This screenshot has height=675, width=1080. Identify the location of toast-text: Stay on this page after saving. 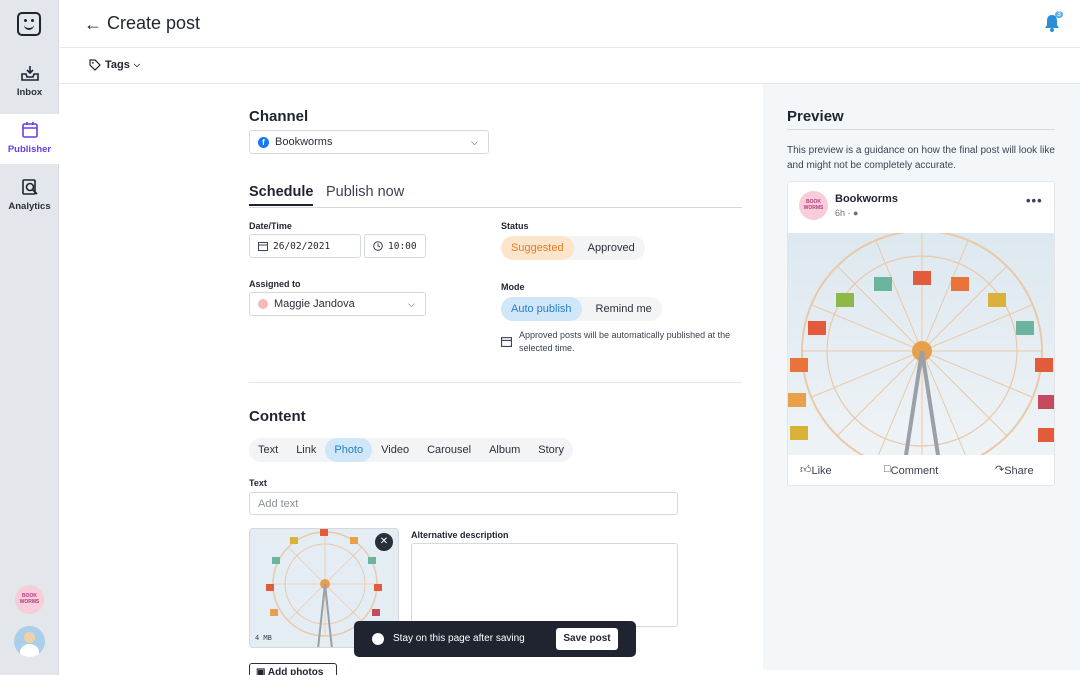
(459, 638).